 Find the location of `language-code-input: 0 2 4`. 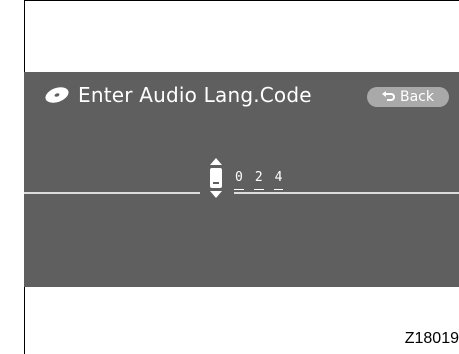

language-code-input: 0 2 4 is located at coordinates (259, 180).